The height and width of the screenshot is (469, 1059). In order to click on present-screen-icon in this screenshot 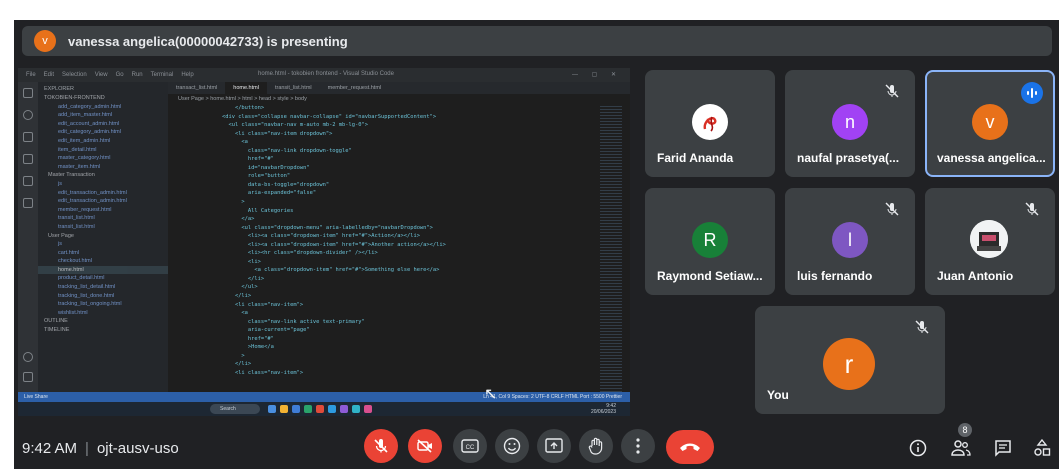, I will do `click(554, 445)`.